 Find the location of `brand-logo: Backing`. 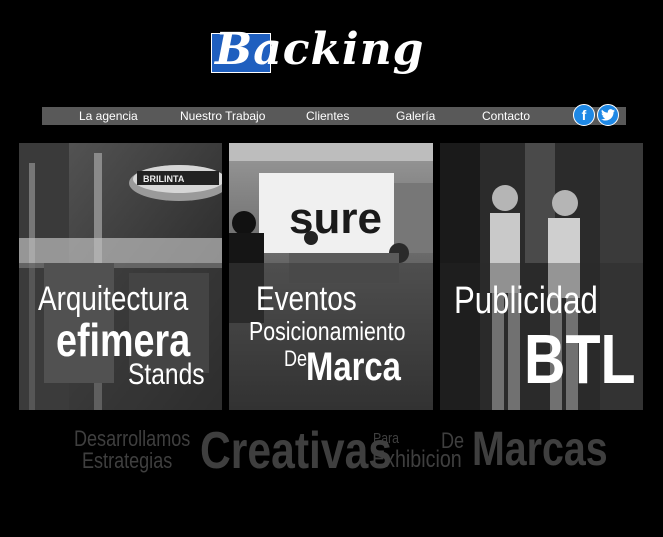

brand-logo: Backing is located at coordinates (334, 51).